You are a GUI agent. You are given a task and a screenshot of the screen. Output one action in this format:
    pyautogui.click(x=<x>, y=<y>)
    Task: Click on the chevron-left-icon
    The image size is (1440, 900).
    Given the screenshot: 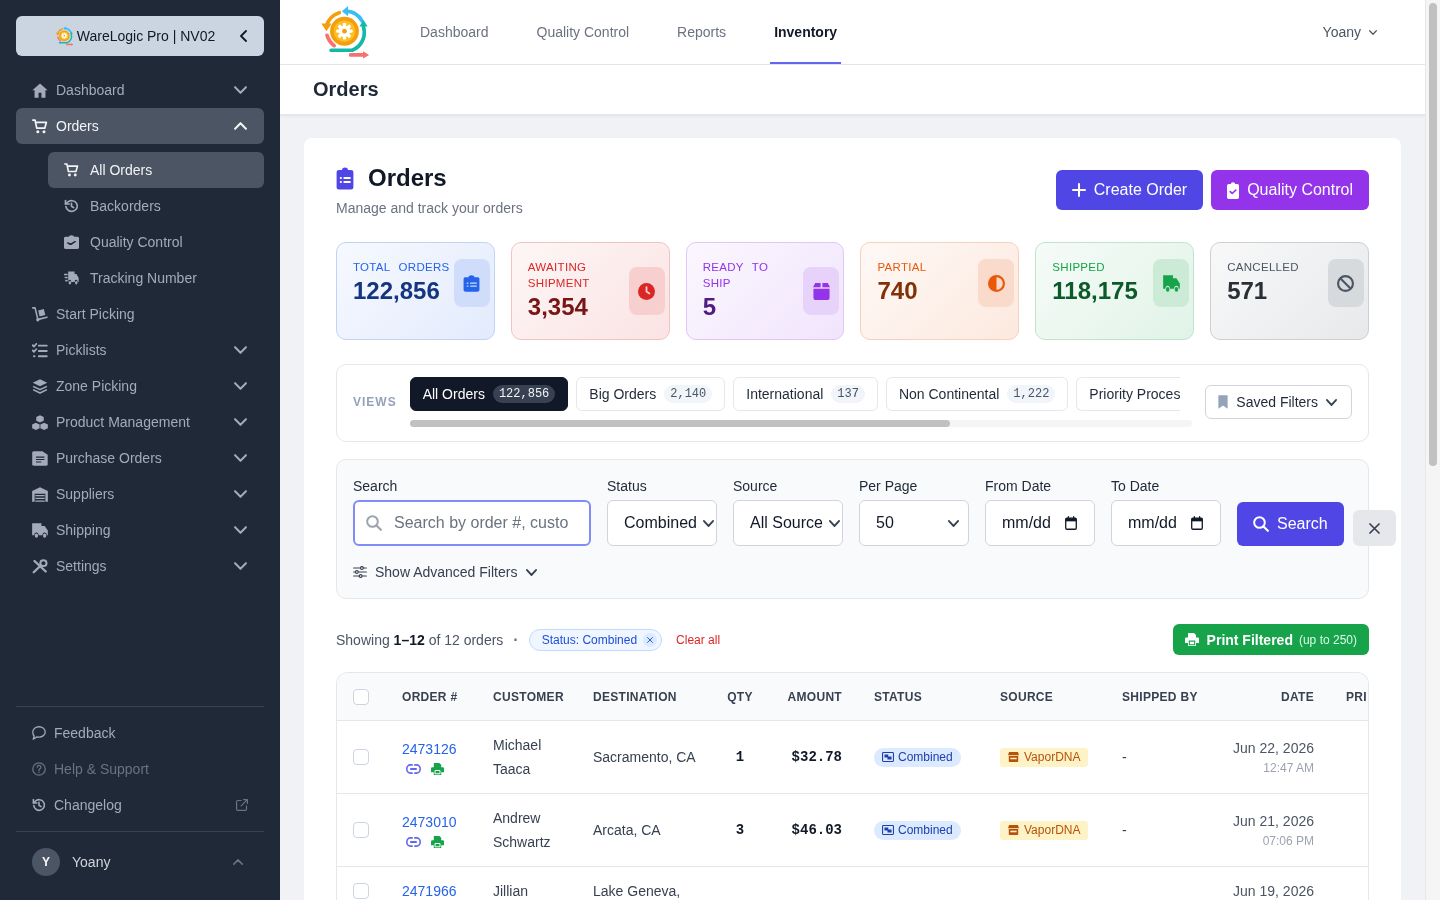 What is the action you would take?
    pyautogui.click(x=243, y=36)
    